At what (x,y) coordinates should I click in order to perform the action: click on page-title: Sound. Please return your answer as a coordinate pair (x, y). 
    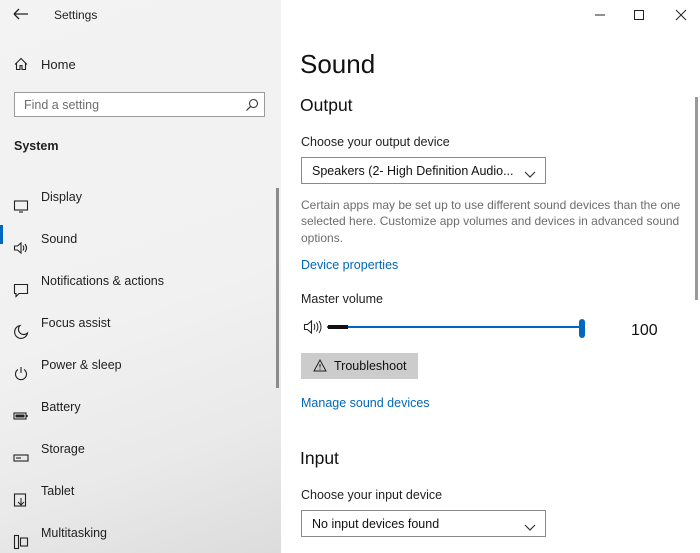
    Looking at the image, I should click on (338, 64).